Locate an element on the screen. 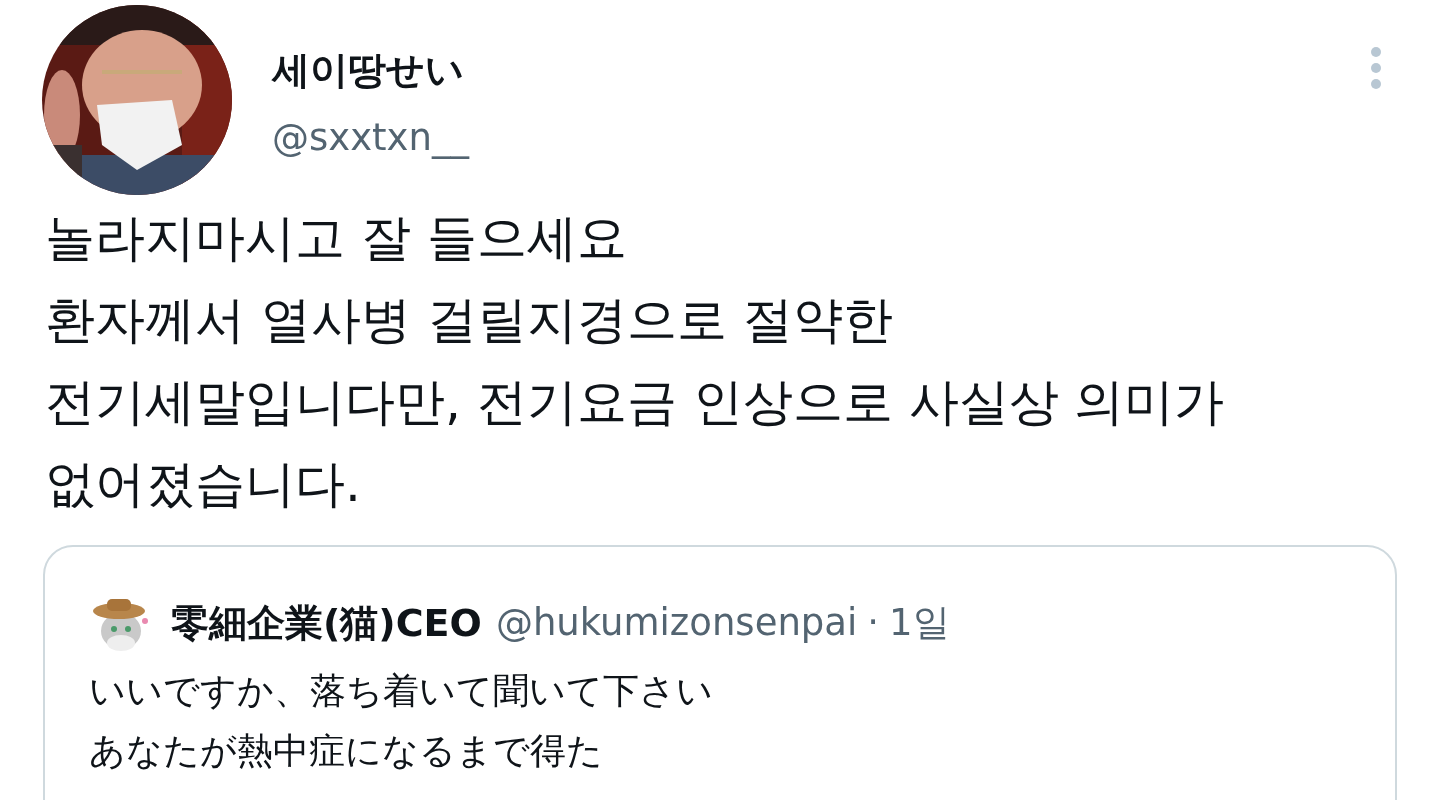 The image size is (1440, 800). tweet-text-line: 전기세말입니다만, 전기요금 인상으로 사실상 의미가 is located at coordinates (635, 402).